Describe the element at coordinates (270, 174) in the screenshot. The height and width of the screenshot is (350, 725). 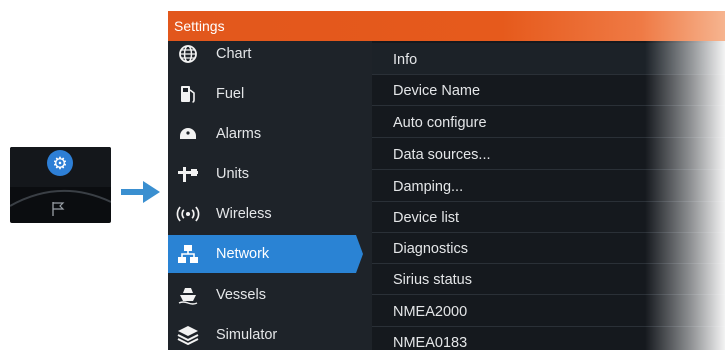
I see `sidebar-item-units: Units` at that location.